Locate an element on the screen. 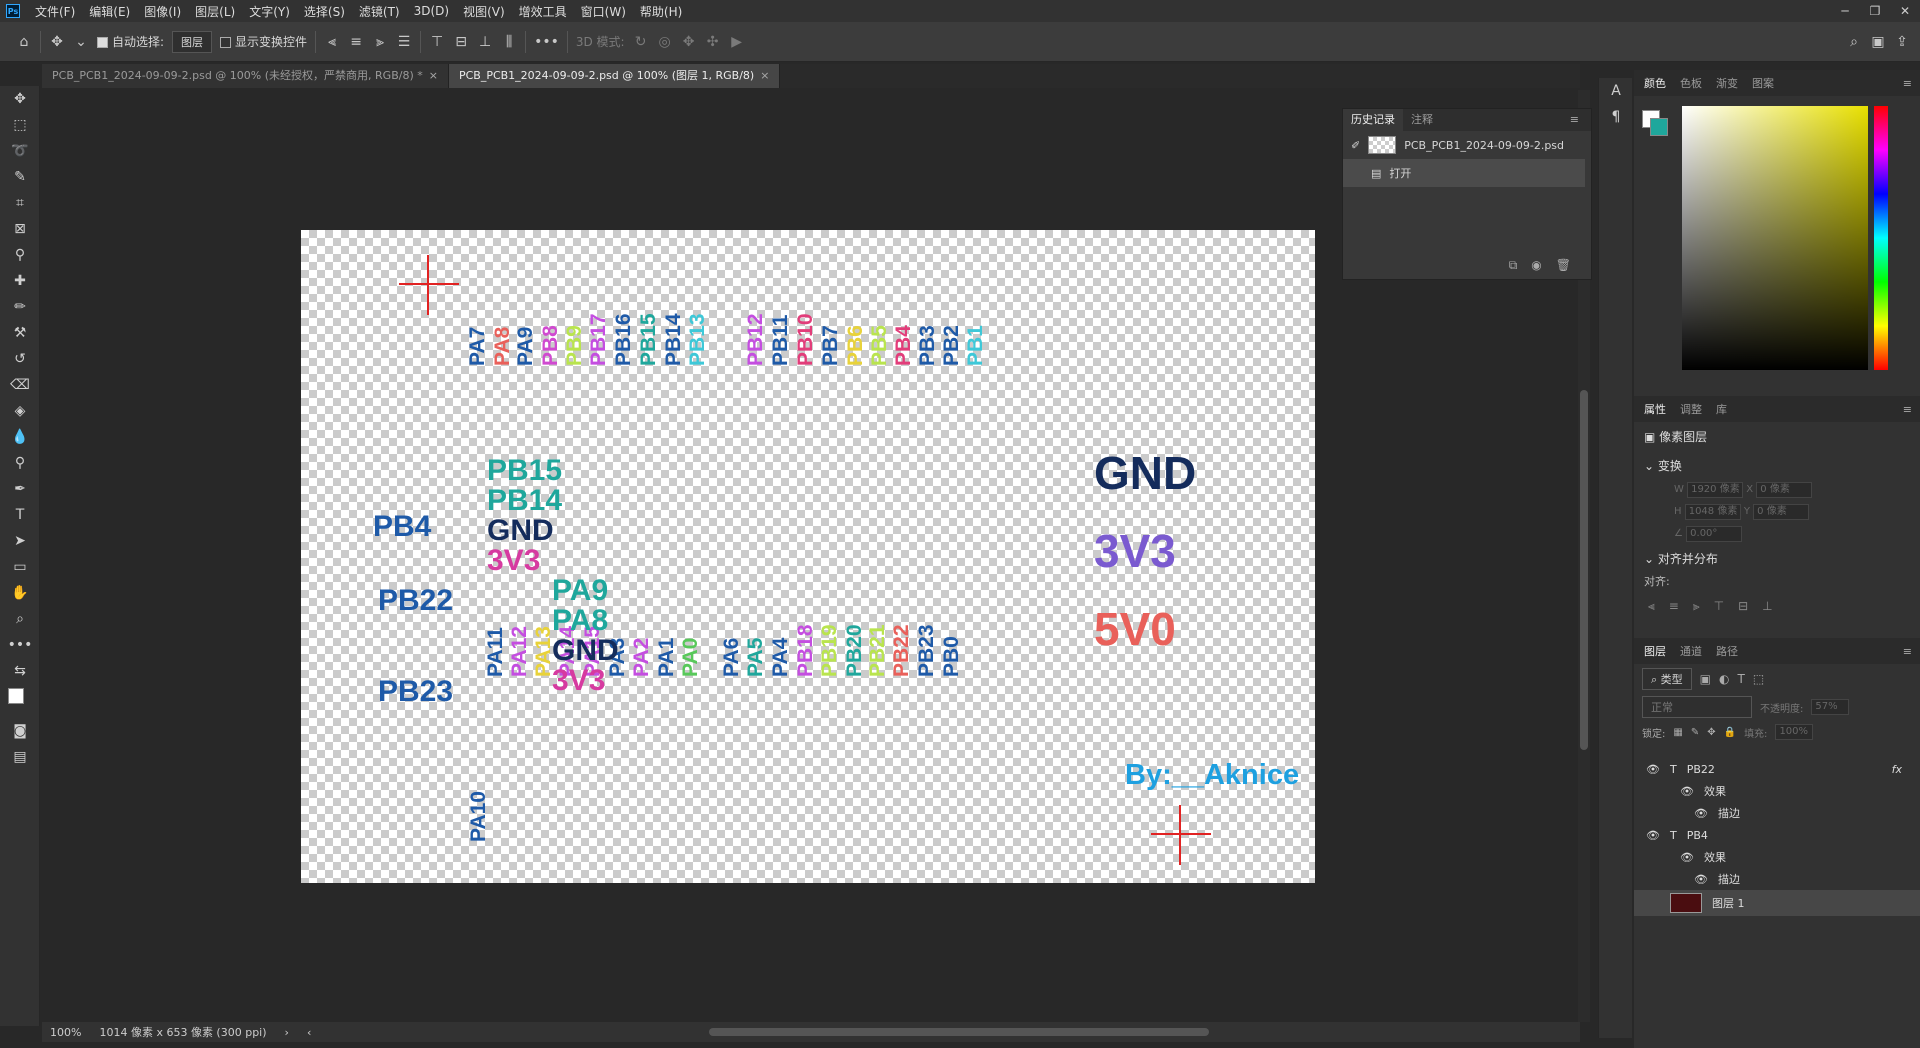 This screenshot has width=1920, height=1048. height-input: 1048 像素 is located at coordinates (1712, 512).